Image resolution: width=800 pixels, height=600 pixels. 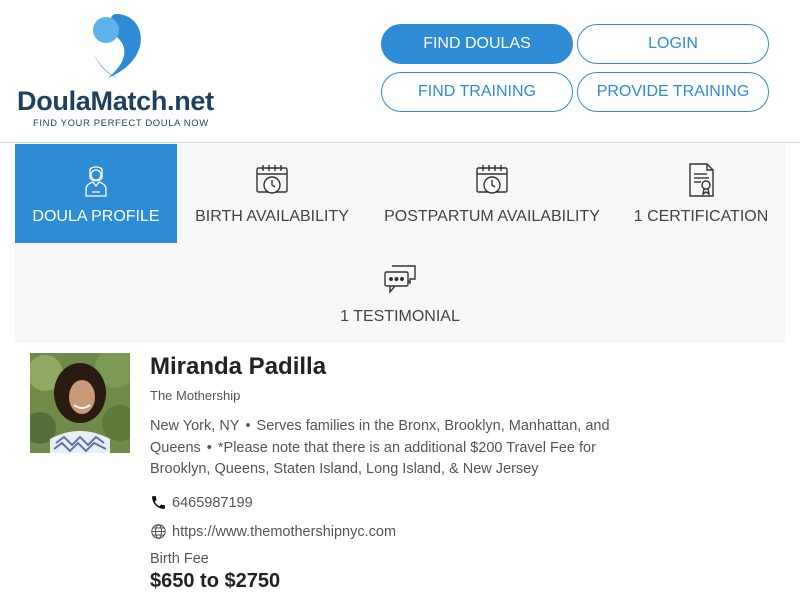 I want to click on website-link: https://www.themothershipnyc.com, so click(x=284, y=532).